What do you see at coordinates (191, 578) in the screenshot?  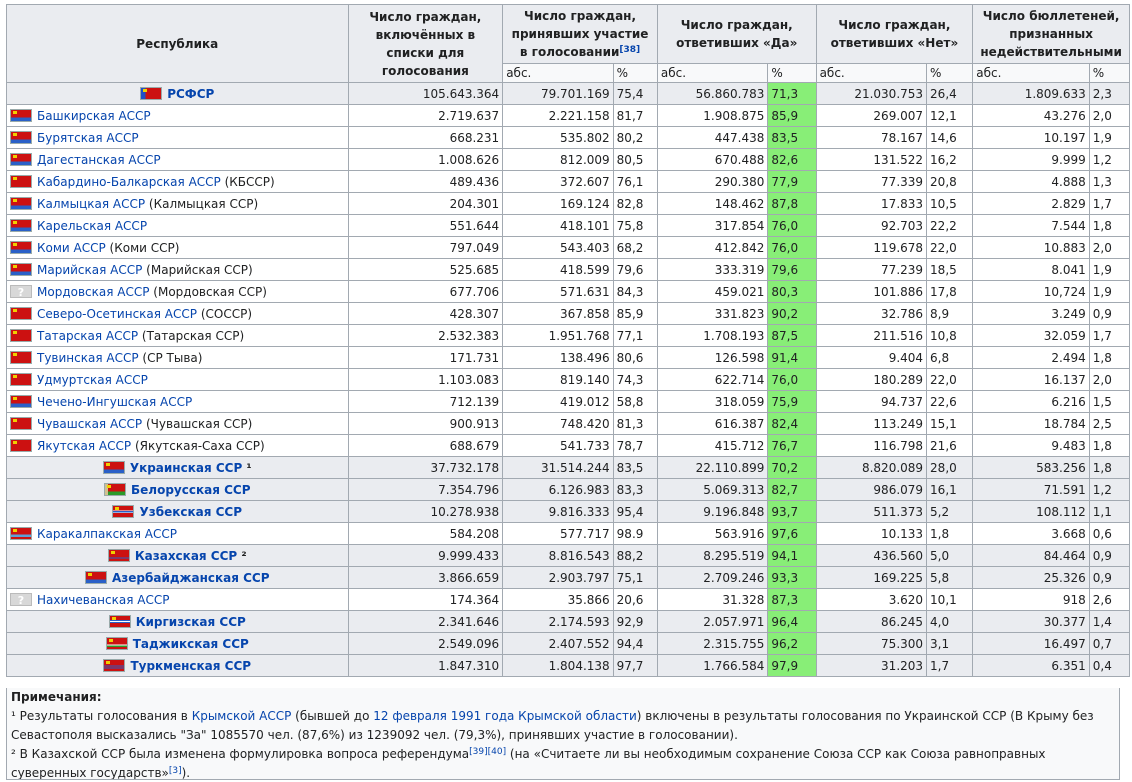 I see `republic-link: Азербайджанская ССР` at bounding box center [191, 578].